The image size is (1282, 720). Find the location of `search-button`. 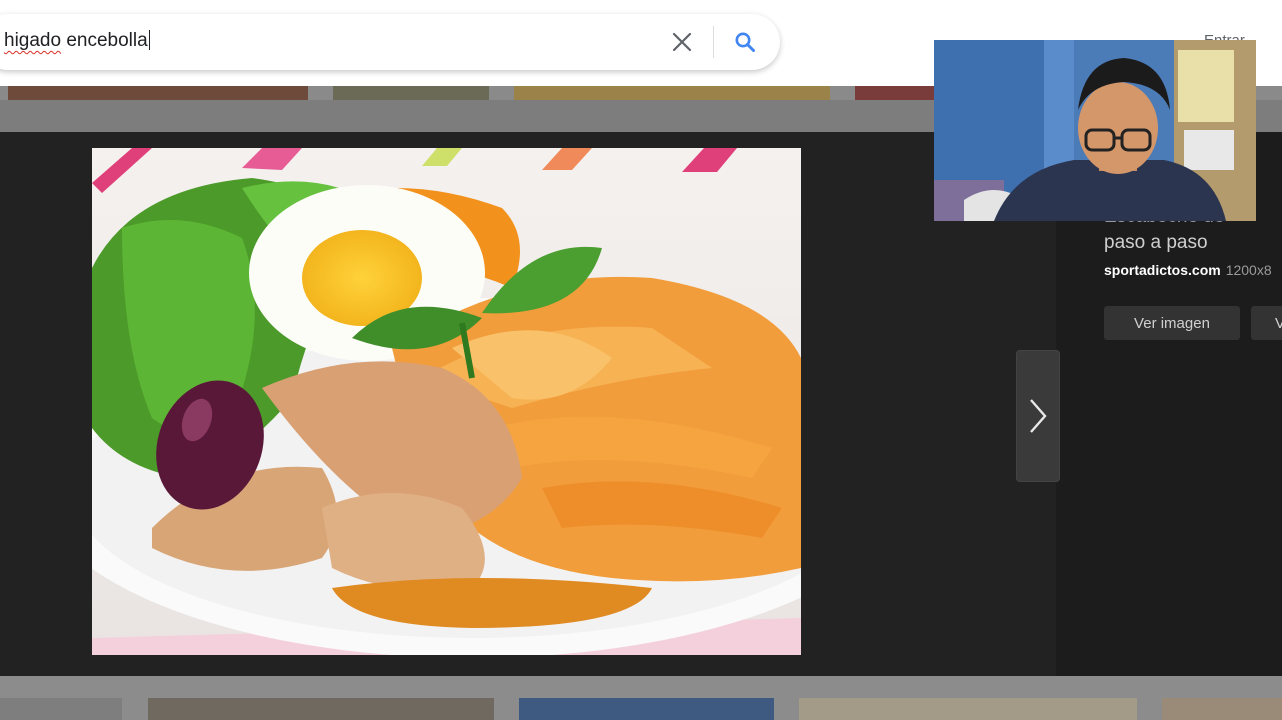

search-button is located at coordinates (745, 42).